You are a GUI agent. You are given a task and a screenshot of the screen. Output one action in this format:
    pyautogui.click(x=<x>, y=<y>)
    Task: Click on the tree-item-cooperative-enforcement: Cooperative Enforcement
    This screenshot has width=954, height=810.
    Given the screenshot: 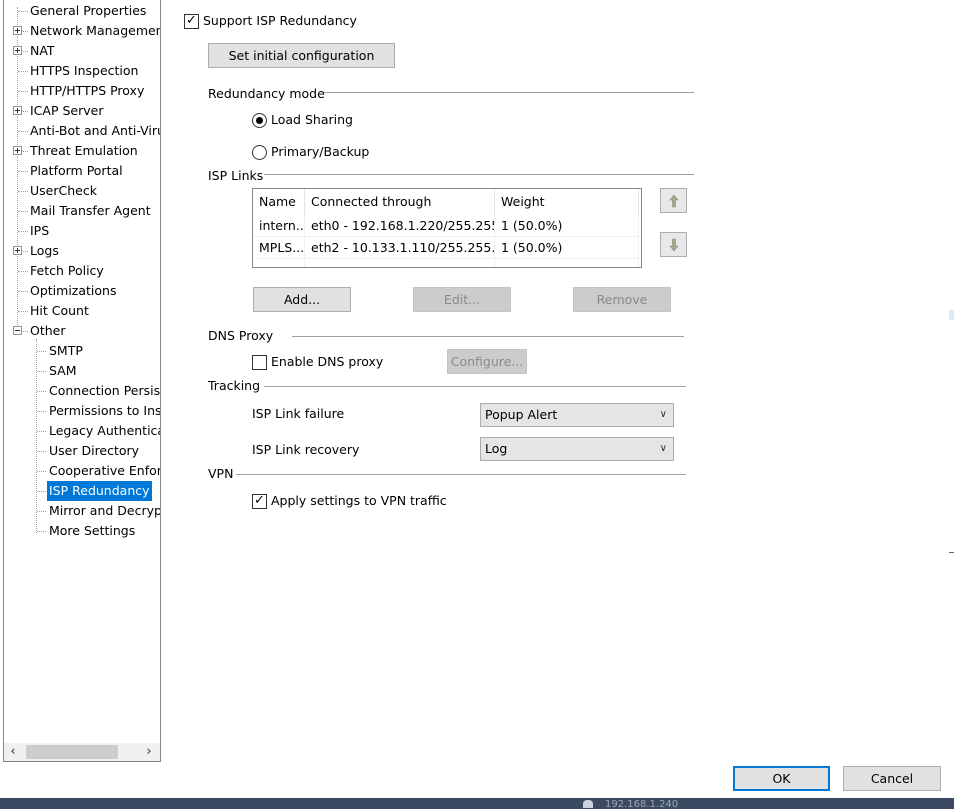 What is the action you would take?
    pyautogui.click(x=82, y=471)
    